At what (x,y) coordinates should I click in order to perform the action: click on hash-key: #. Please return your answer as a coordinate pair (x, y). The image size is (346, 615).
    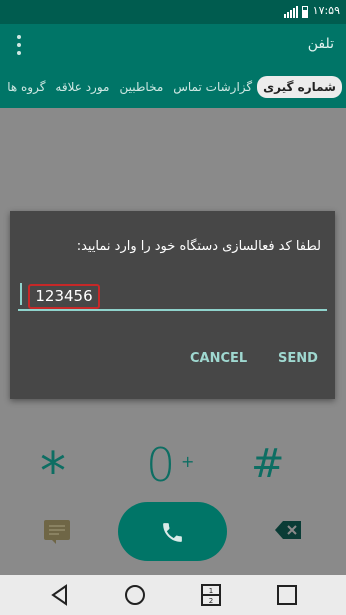
    Looking at the image, I should click on (268, 464).